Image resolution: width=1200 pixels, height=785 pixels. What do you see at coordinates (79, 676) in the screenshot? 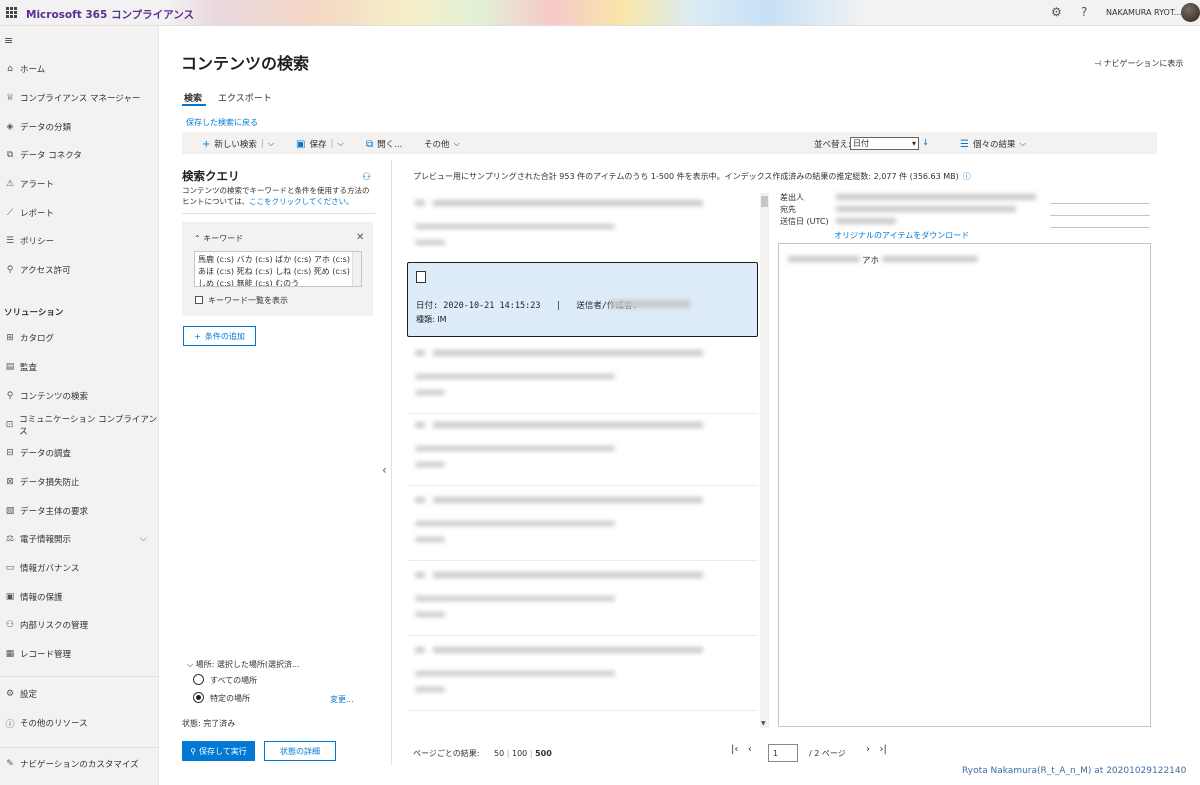
I see `nav-divider` at bounding box center [79, 676].